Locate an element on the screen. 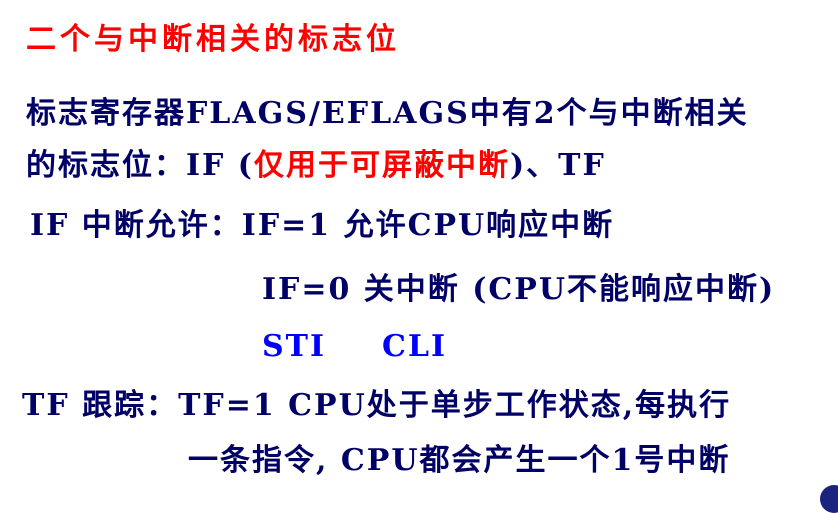 This screenshot has height=513, width=838. intro-line-2: 的标志位：IF (仅用于可屏蔽中断)、TF is located at coordinates (316, 166).